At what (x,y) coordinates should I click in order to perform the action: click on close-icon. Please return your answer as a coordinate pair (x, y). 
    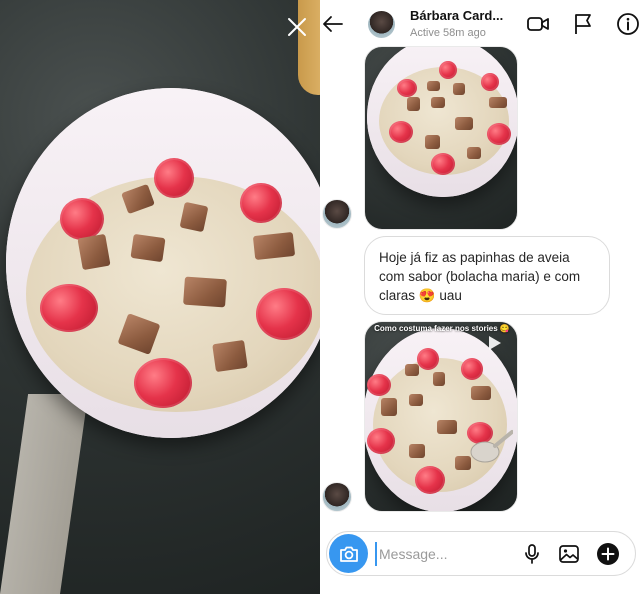
    Looking at the image, I should click on (297, 27).